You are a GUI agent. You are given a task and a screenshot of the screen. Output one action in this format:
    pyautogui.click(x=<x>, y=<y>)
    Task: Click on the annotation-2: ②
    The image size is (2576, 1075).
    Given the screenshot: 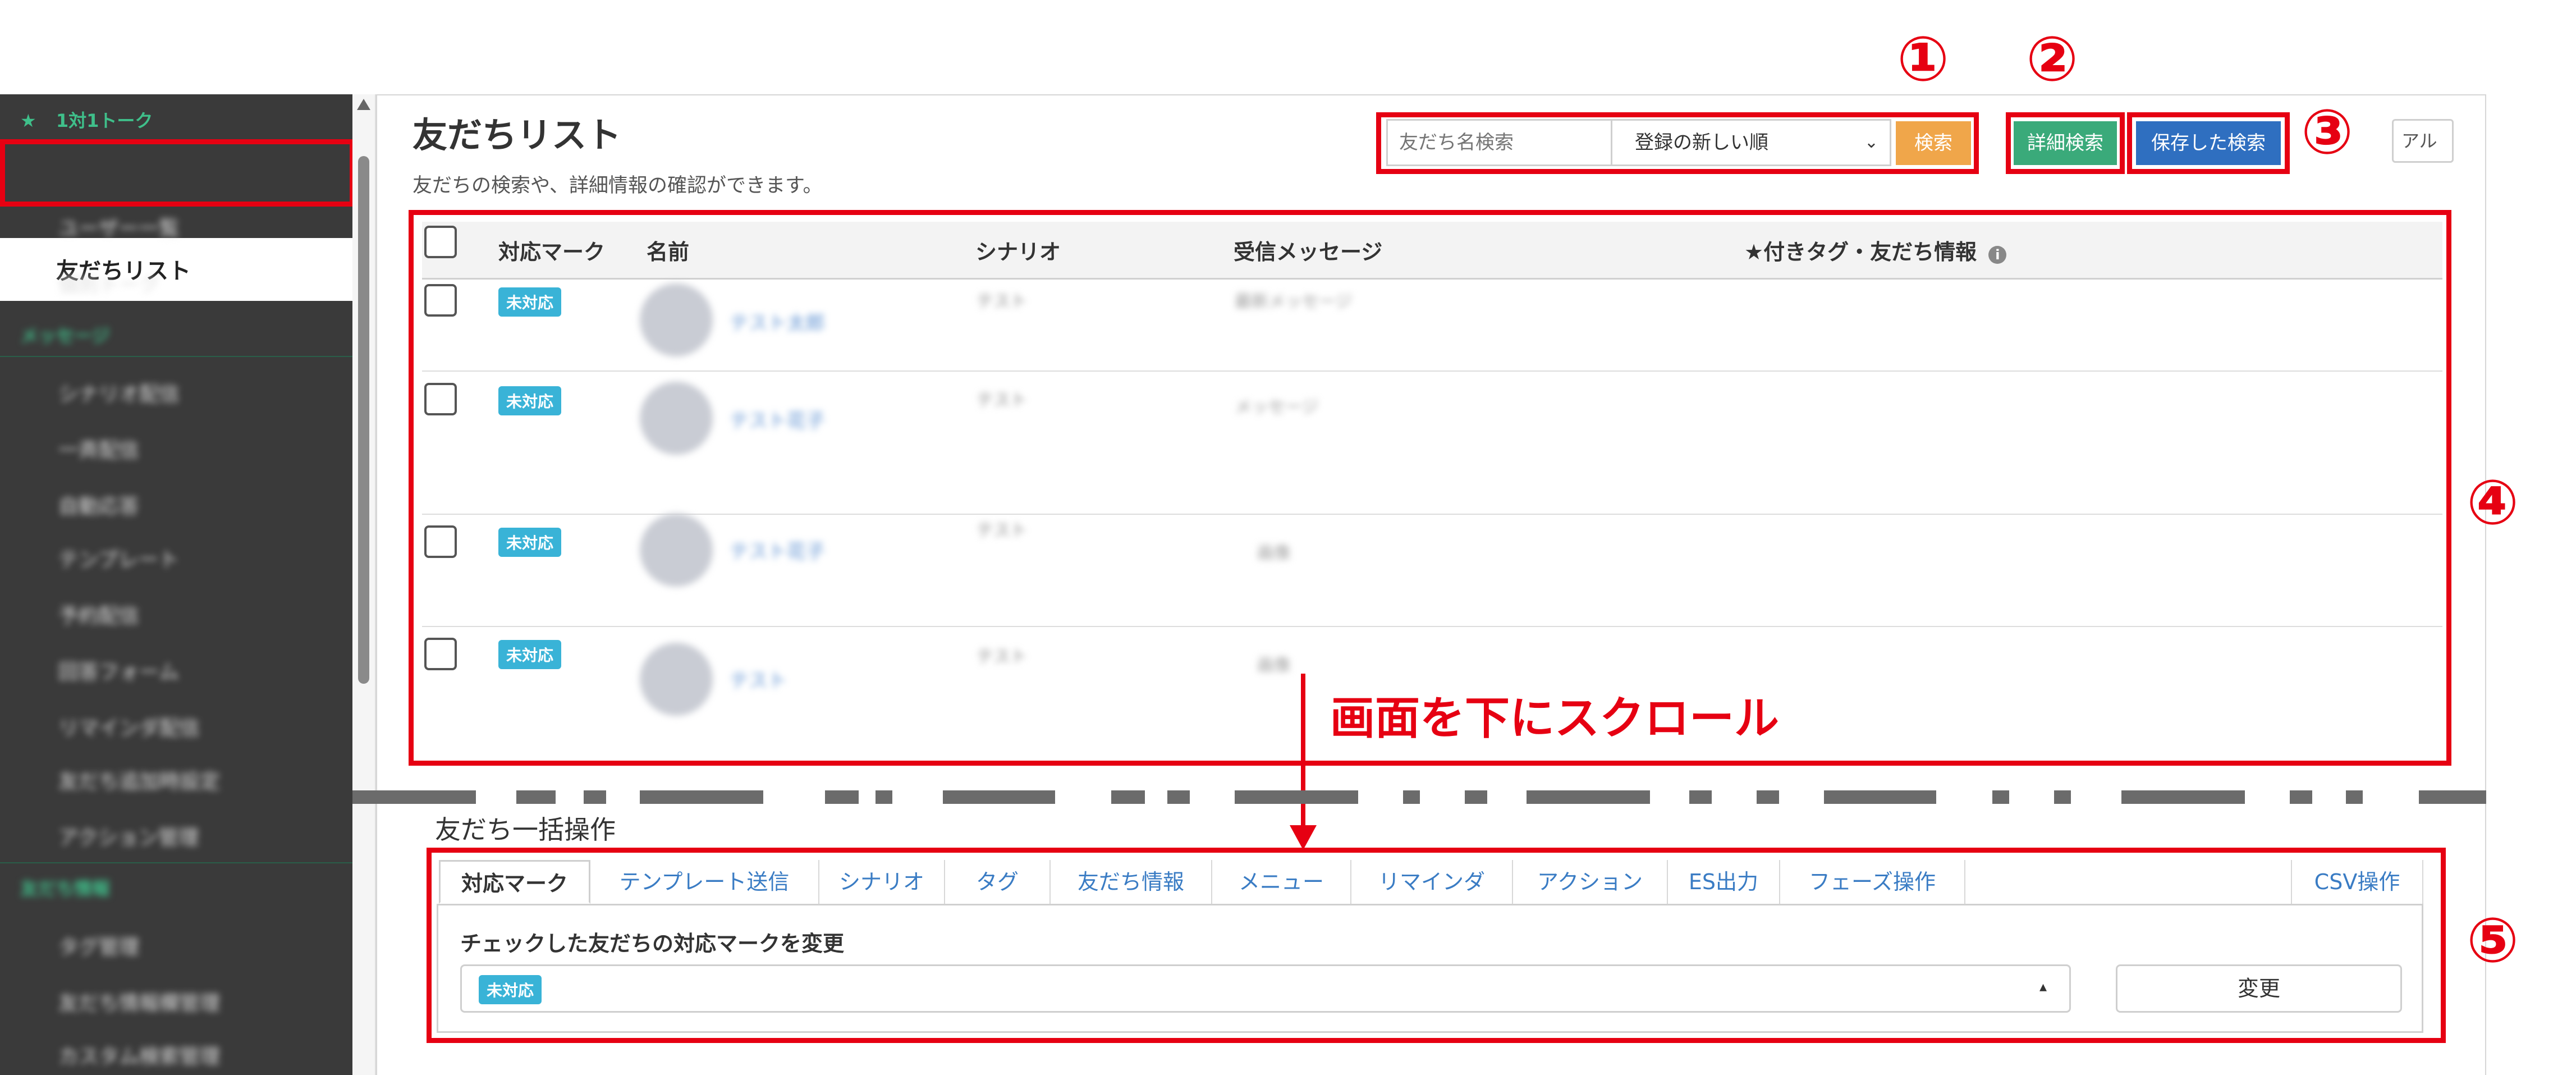 What is the action you would take?
    pyautogui.click(x=2052, y=59)
    